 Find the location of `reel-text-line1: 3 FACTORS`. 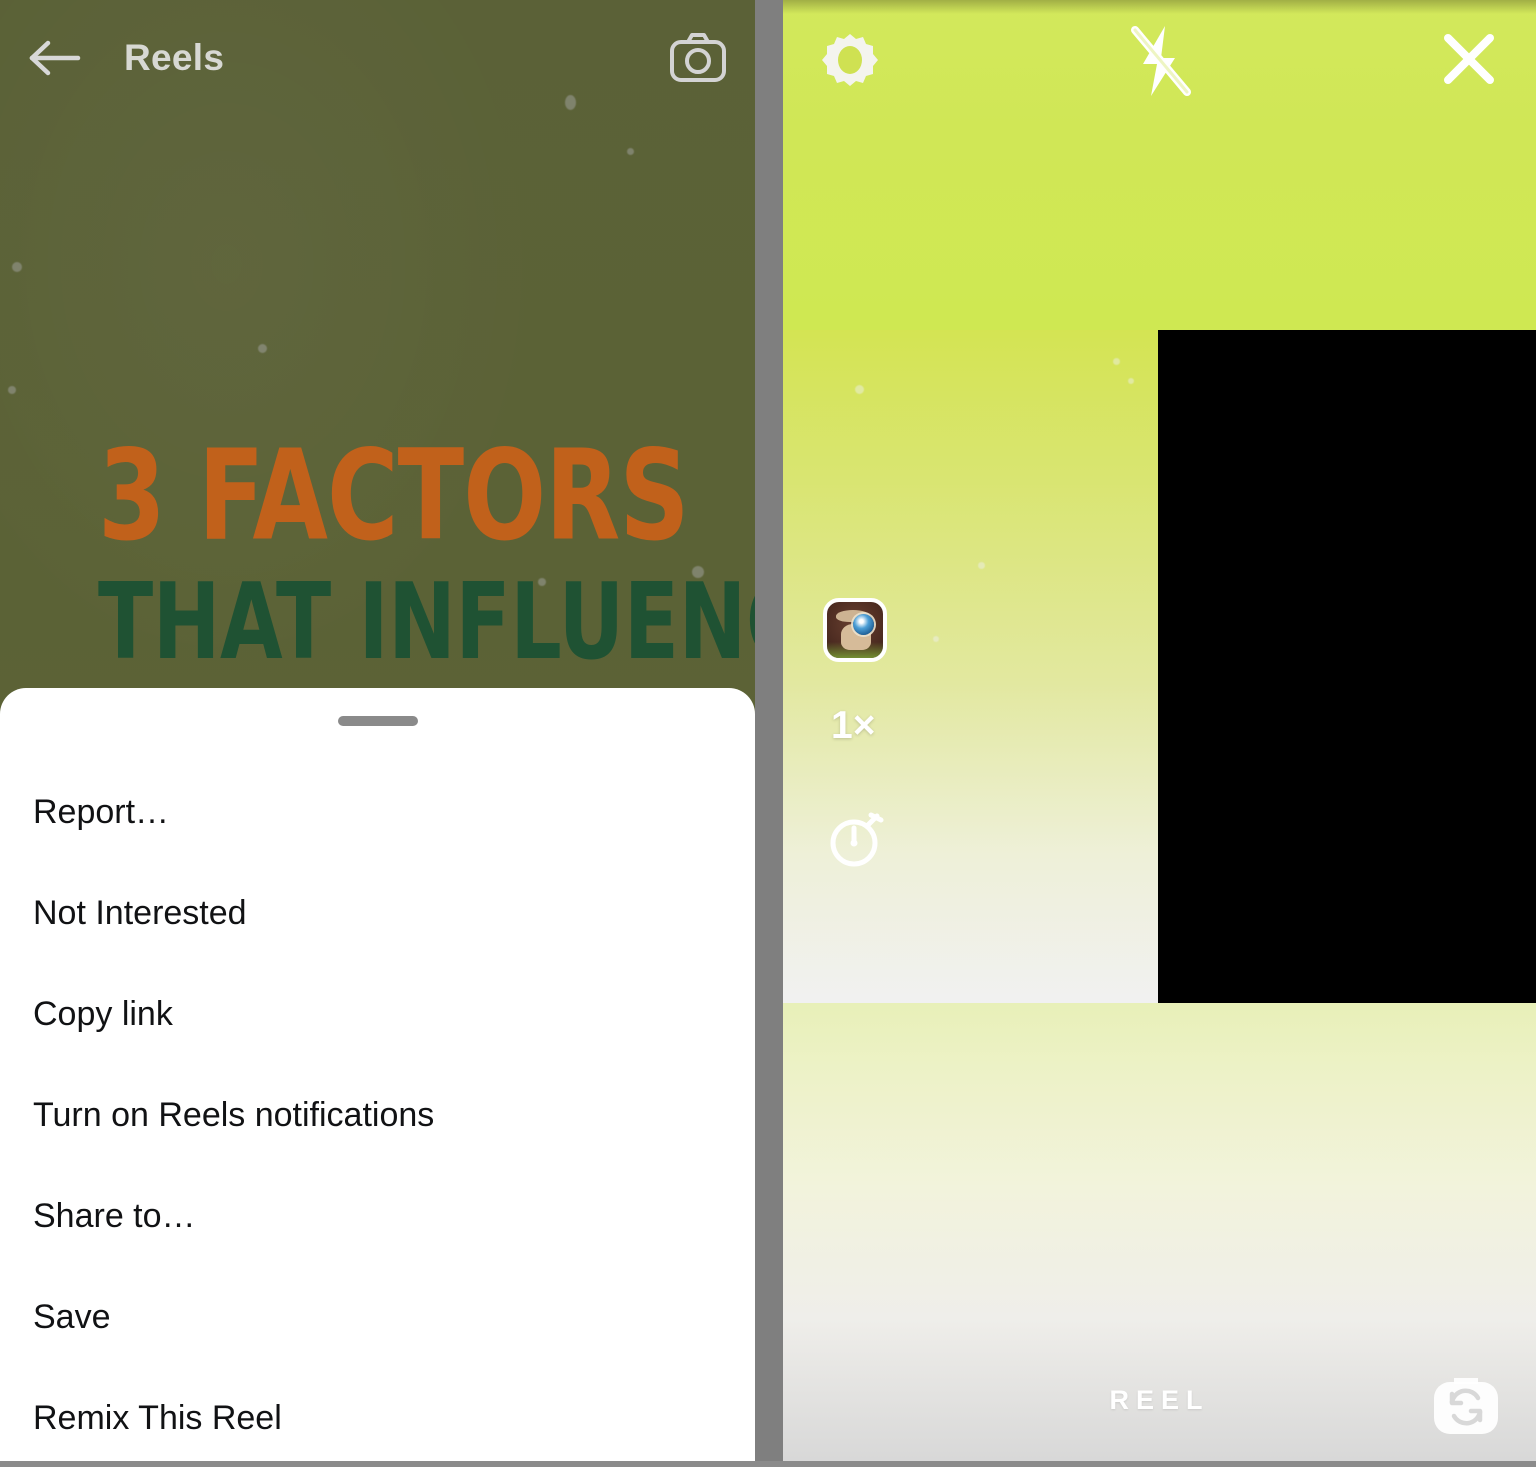

reel-text-line1: 3 FACTORS is located at coordinates (394, 495).